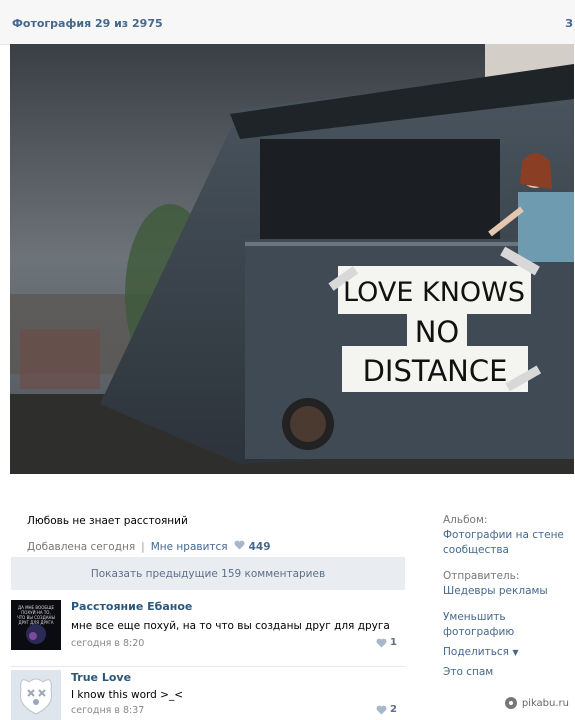  I want to click on report-spam-link: Это спам, so click(508, 672).